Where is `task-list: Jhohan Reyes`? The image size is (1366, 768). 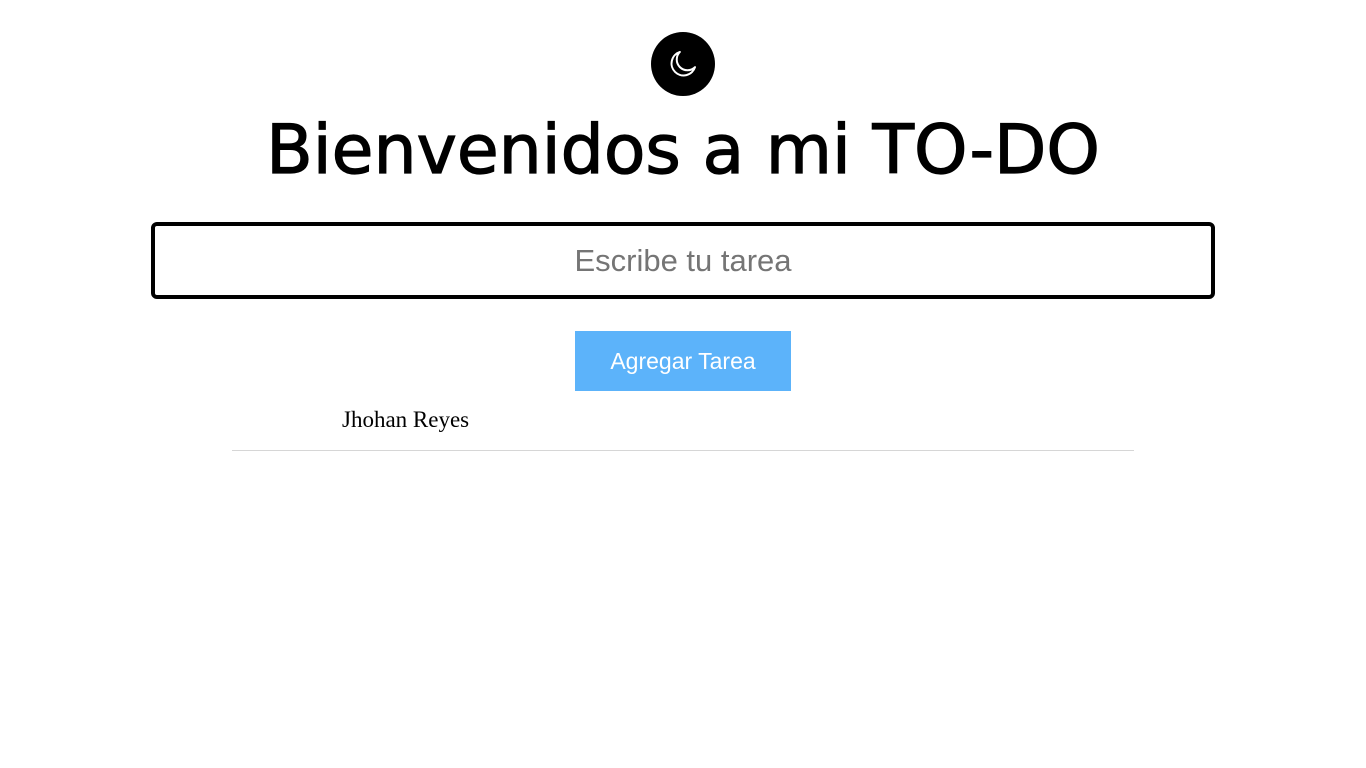 task-list: Jhohan Reyes is located at coordinates (683, 427).